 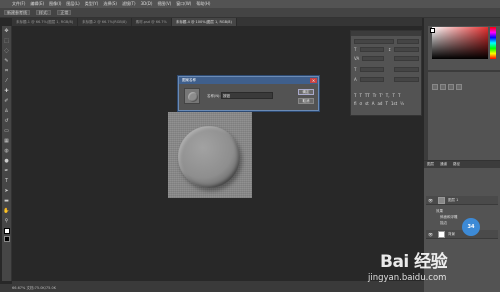 I want to click on tools-panel: ✥ ⬚ ◌ ✎ ⌗ ⁄ ✚ ✐ ♙ ↺ ▭ ▦ ◍ ● ✒ T ➤ ▬ ✋ ⚲, so click(x=7, y=153).